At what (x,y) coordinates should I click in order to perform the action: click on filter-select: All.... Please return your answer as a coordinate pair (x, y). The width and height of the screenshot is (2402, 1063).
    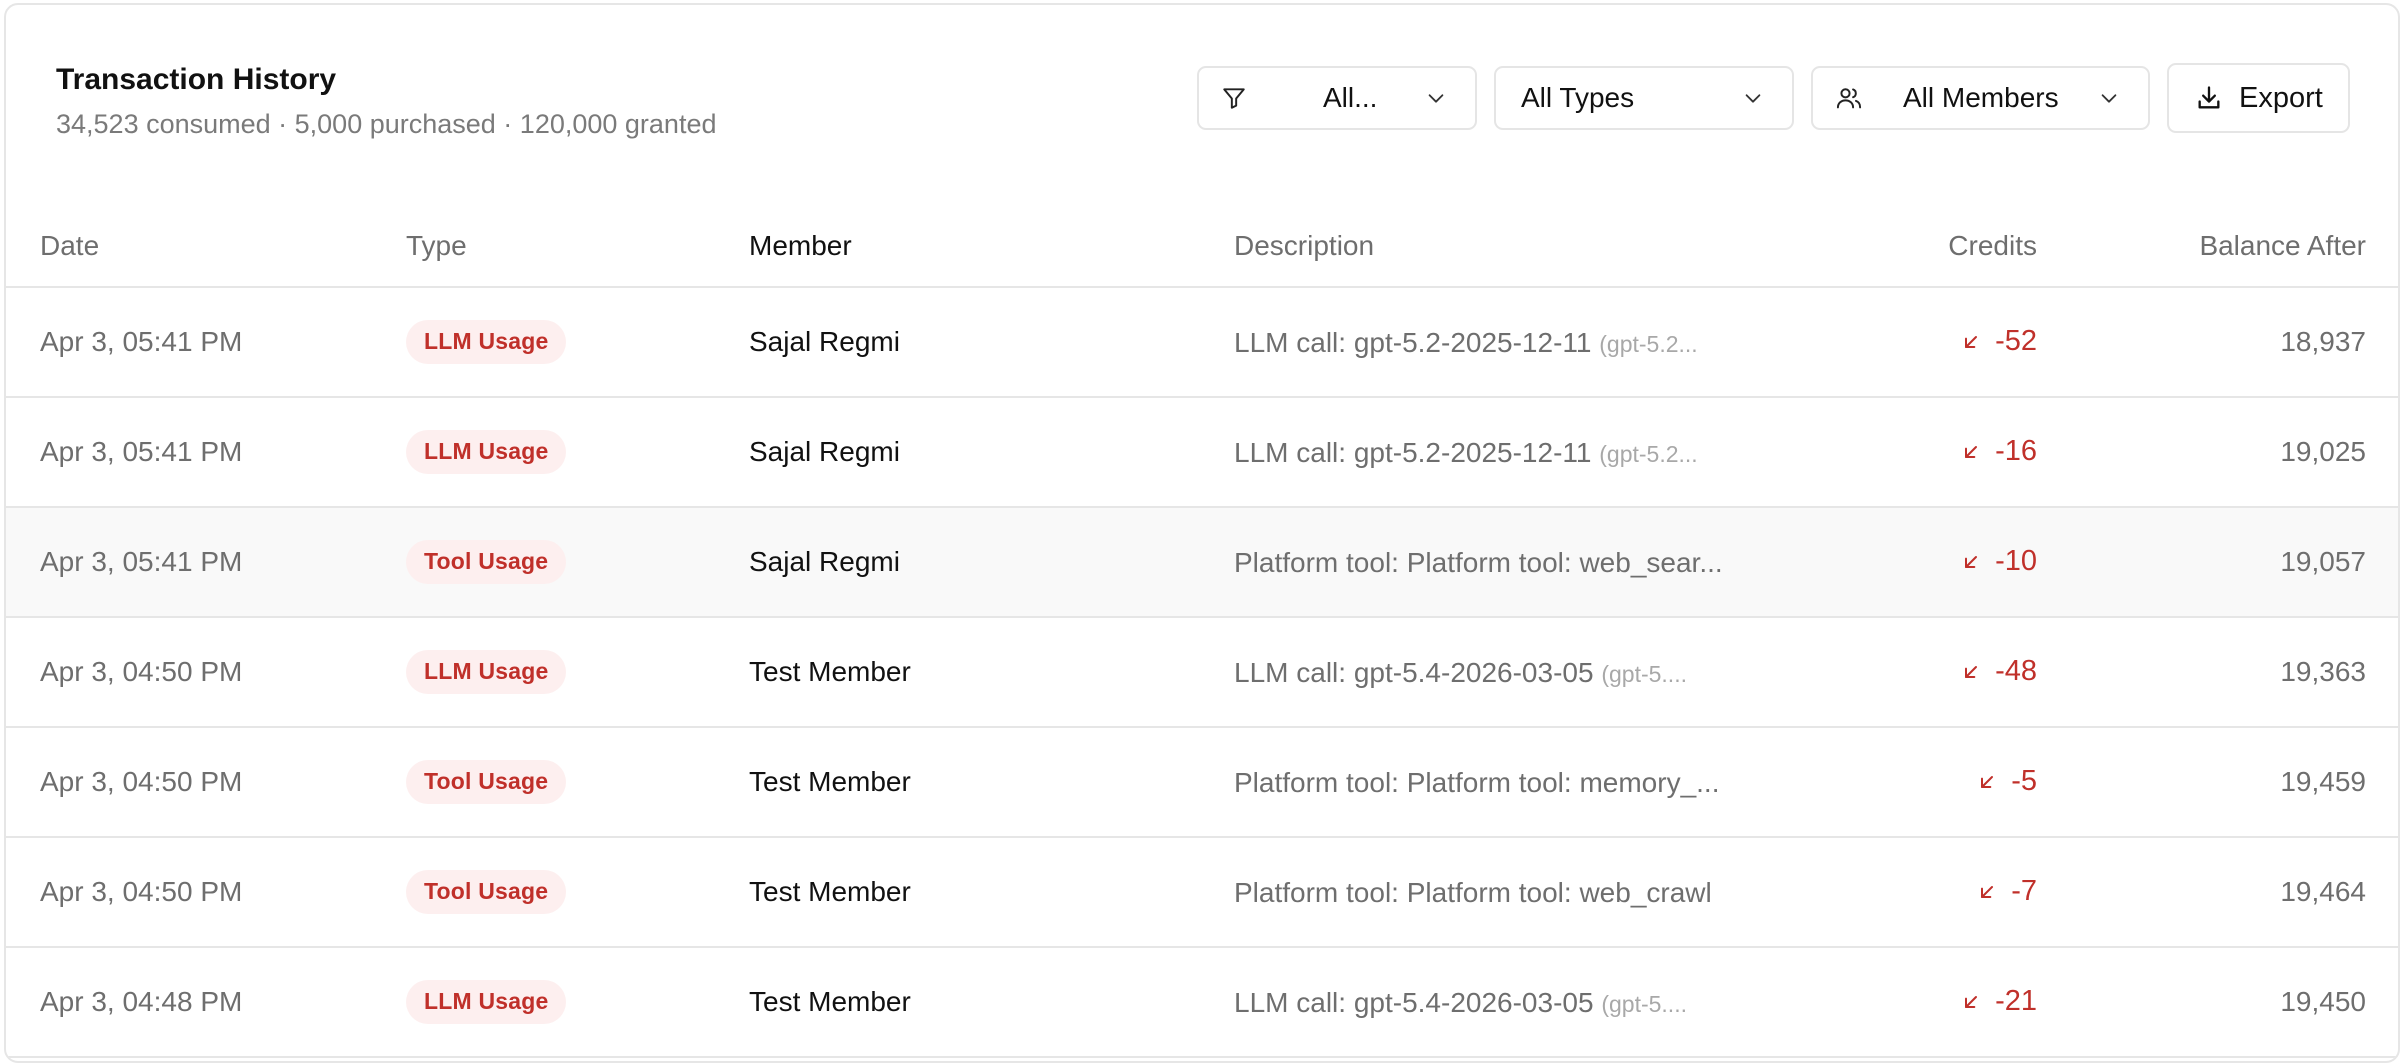
    Looking at the image, I should click on (1337, 98).